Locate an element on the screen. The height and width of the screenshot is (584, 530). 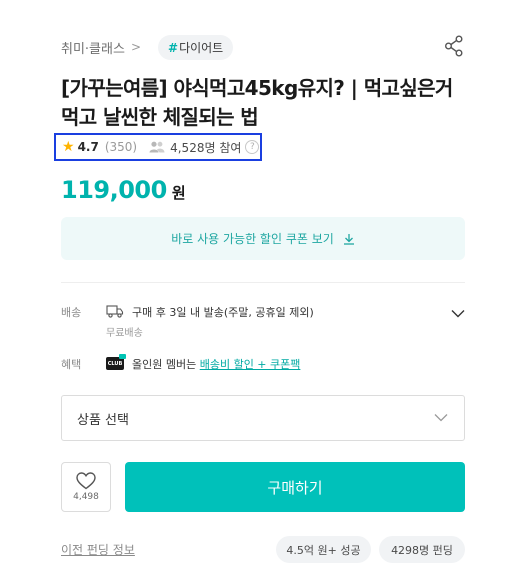
benefit-label: 혜택 is located at coordinates (71, 364).